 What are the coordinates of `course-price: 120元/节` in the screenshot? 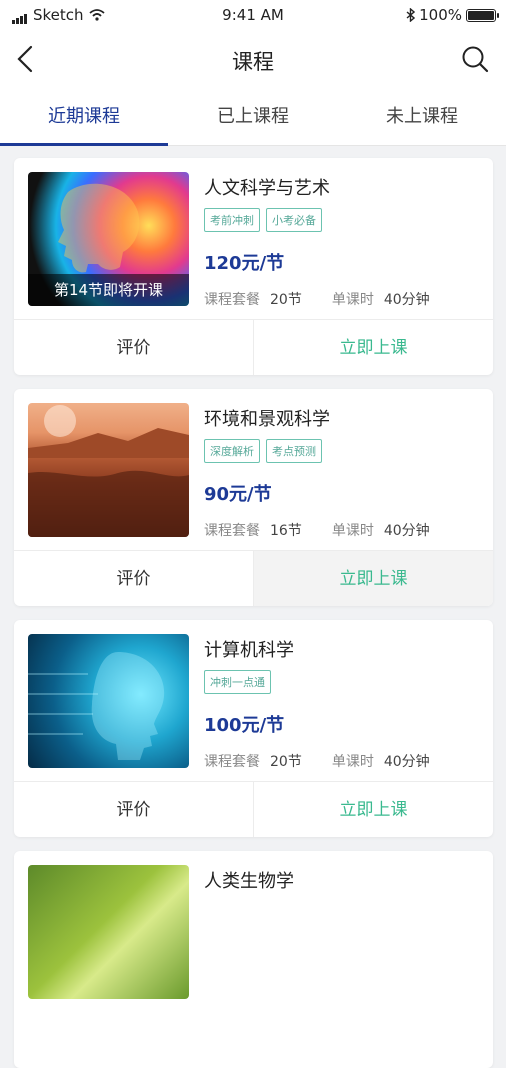 It's located at (244, 263).